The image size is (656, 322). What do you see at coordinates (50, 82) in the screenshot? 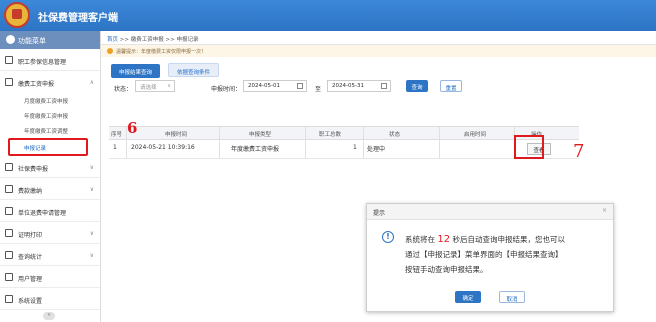
I see `sidebar-item-wage-declaration: 缴费工资申报 ∧` at bounding box center [50, 82].